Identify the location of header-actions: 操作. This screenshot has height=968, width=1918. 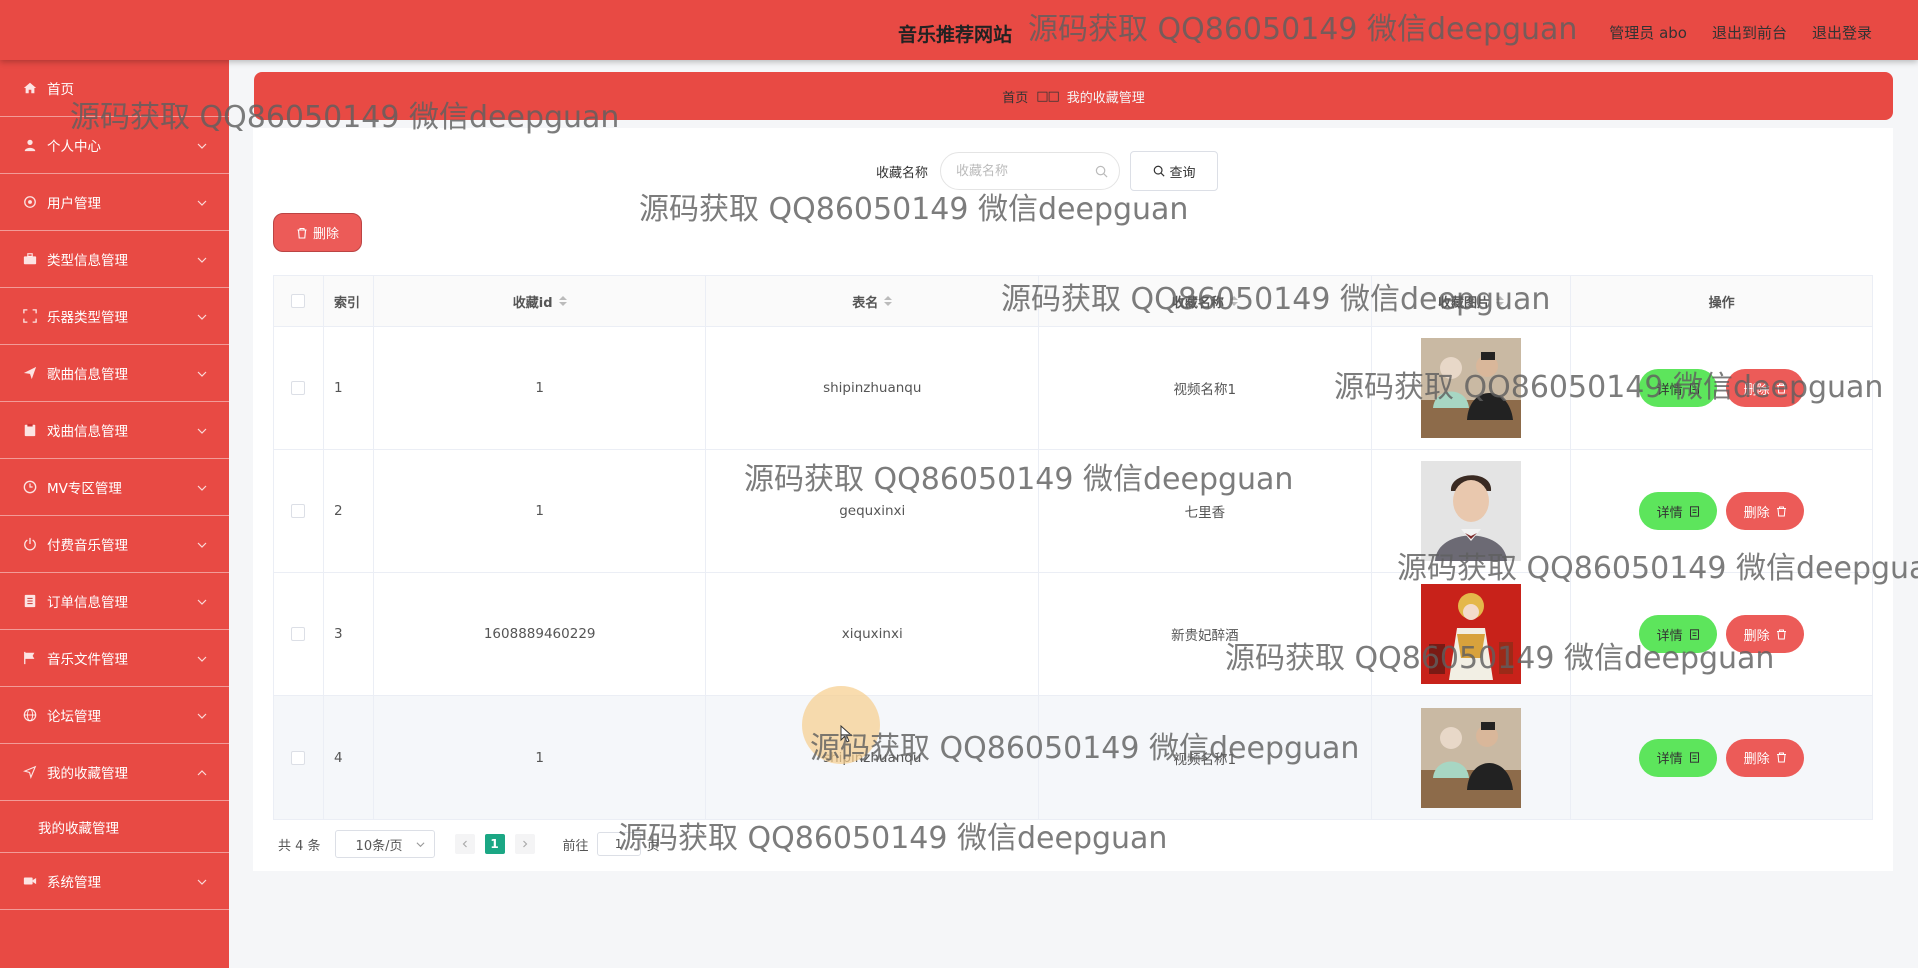
(1721, 303).